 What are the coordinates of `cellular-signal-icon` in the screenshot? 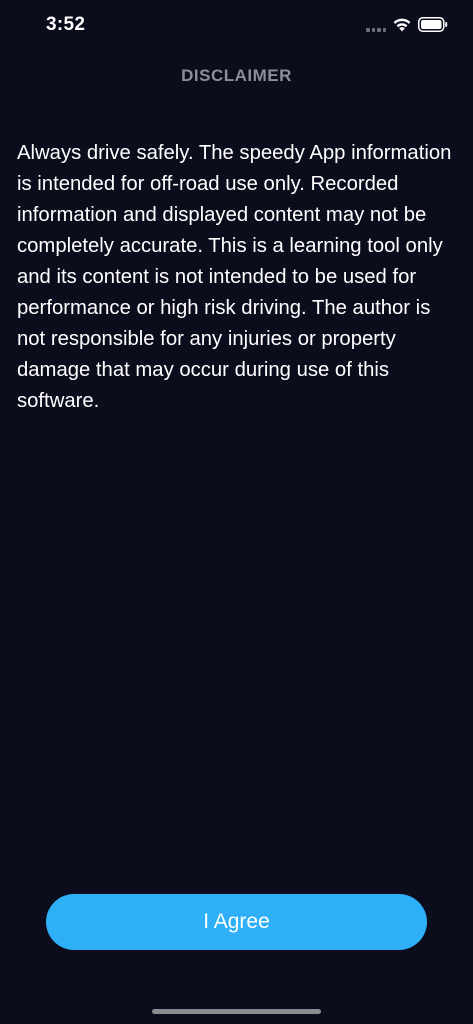 It's located at (376, 30).